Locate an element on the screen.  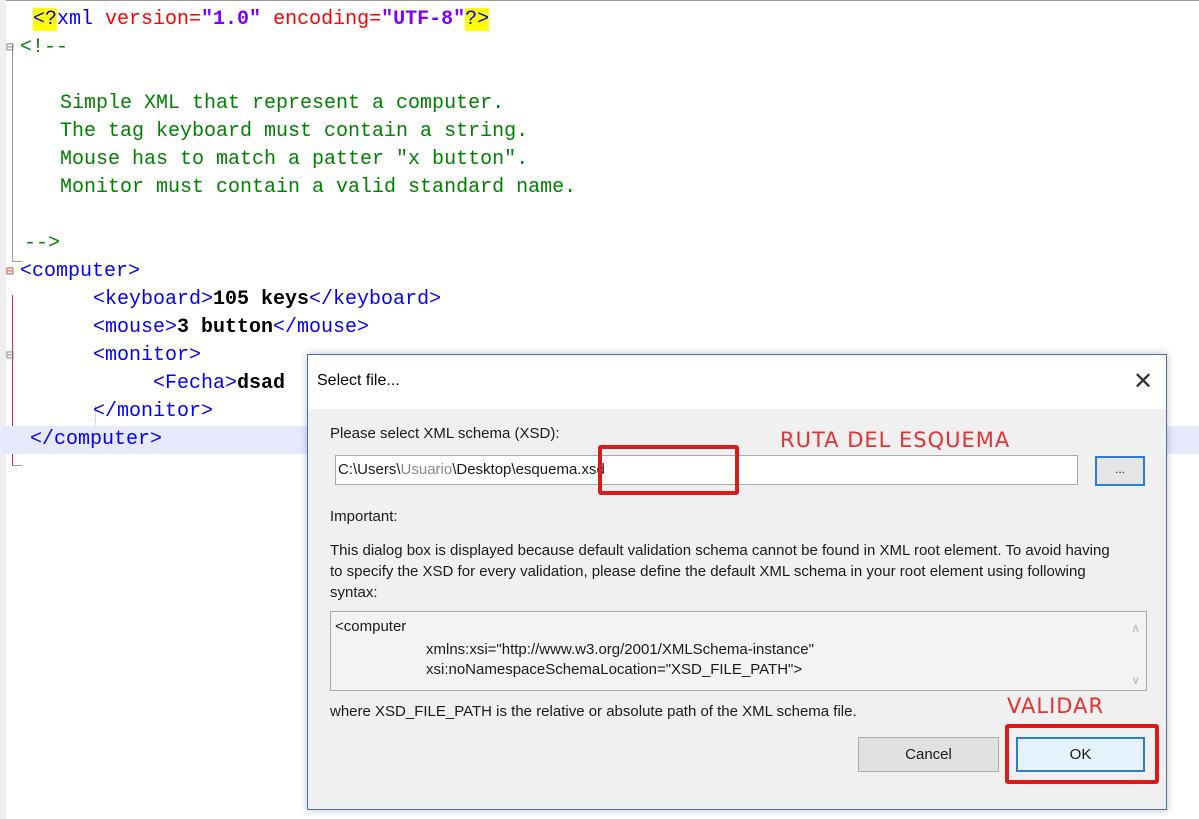
dialog-titlebar: Select file... ✕ is located at coordinates (737, 382).